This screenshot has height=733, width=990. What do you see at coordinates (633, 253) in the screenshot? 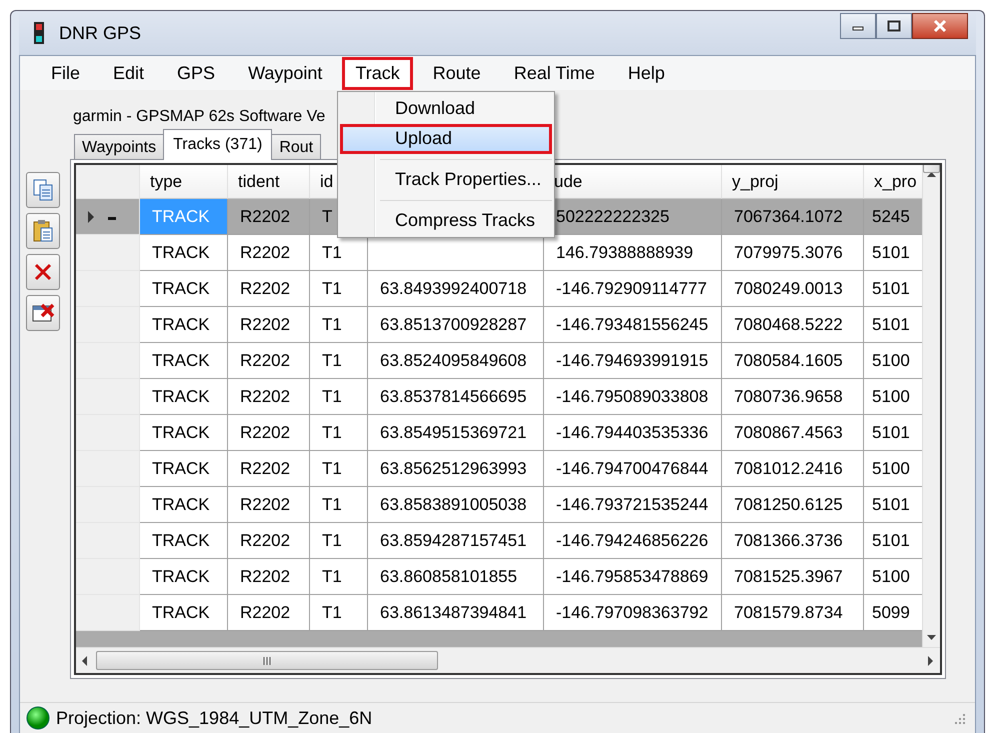
I see `table-cell: 146.79388888939` at bounding box center [633, 253].